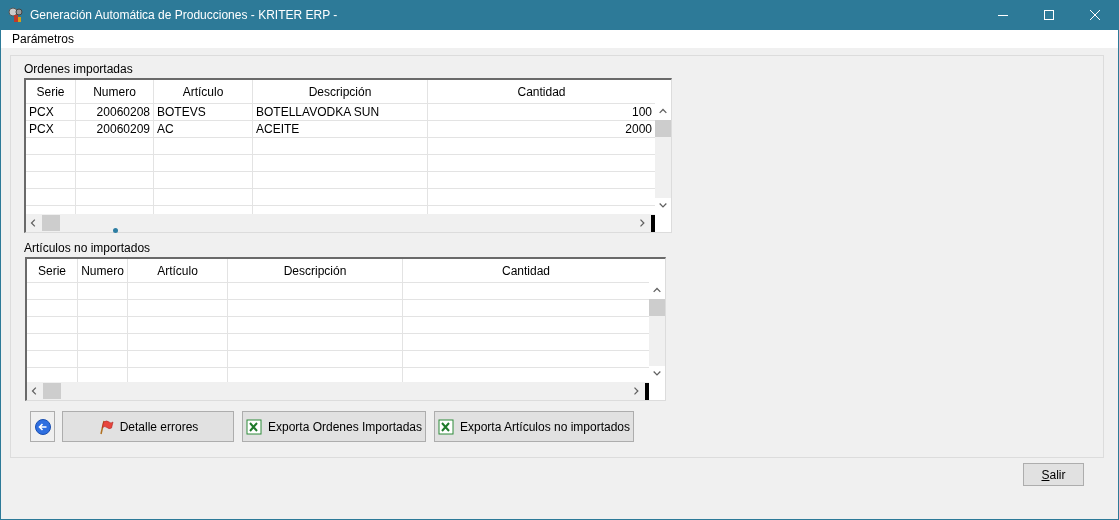 Image resolution: width=1119 pixels, height=520 pixels. Describe the element at coordinates (340, 129) in the screenshot. I see `table-cell: ACEITE` at that location.